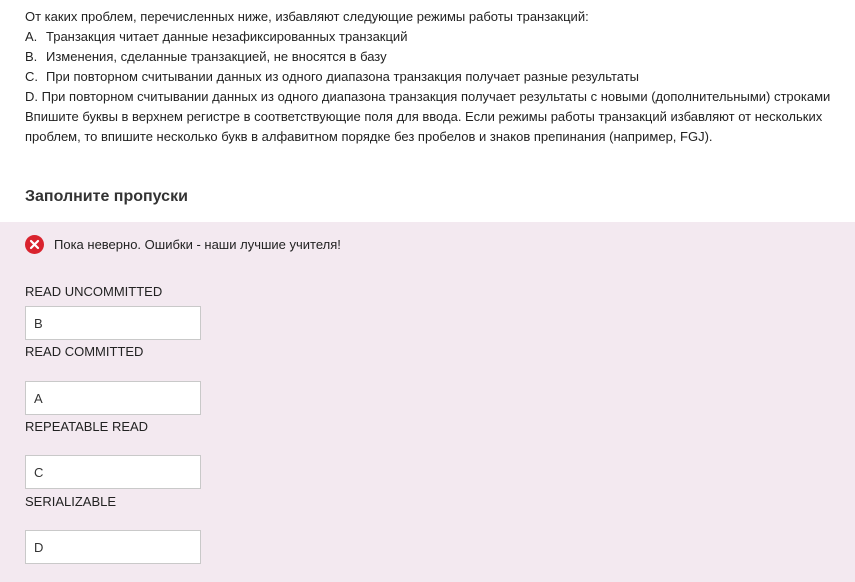 This screenshot has width=855, height=582. I want to click on field-label-serializable: SERIALIZABLE, so click(71, 501).